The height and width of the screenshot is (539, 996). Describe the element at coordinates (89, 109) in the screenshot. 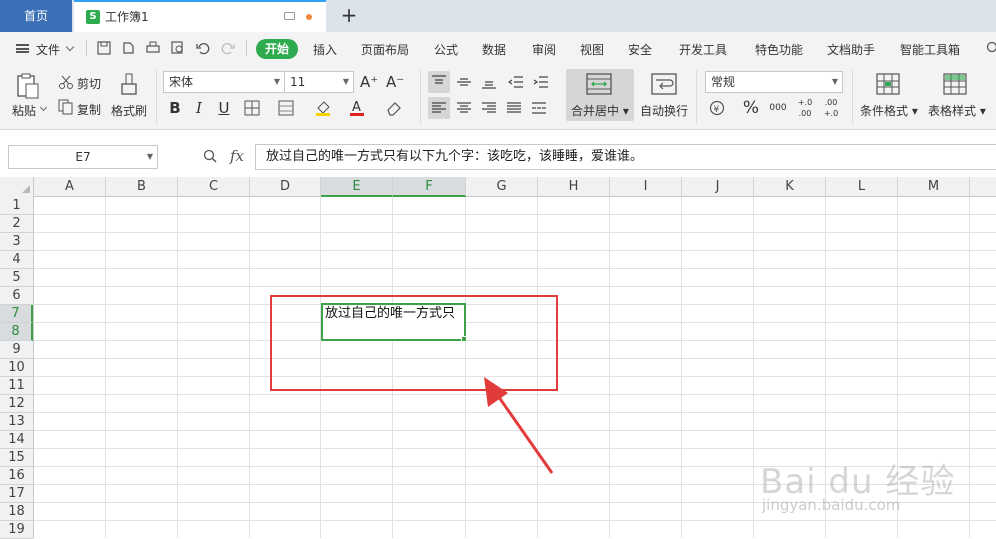

I see `copy-button: 复制` at that location.